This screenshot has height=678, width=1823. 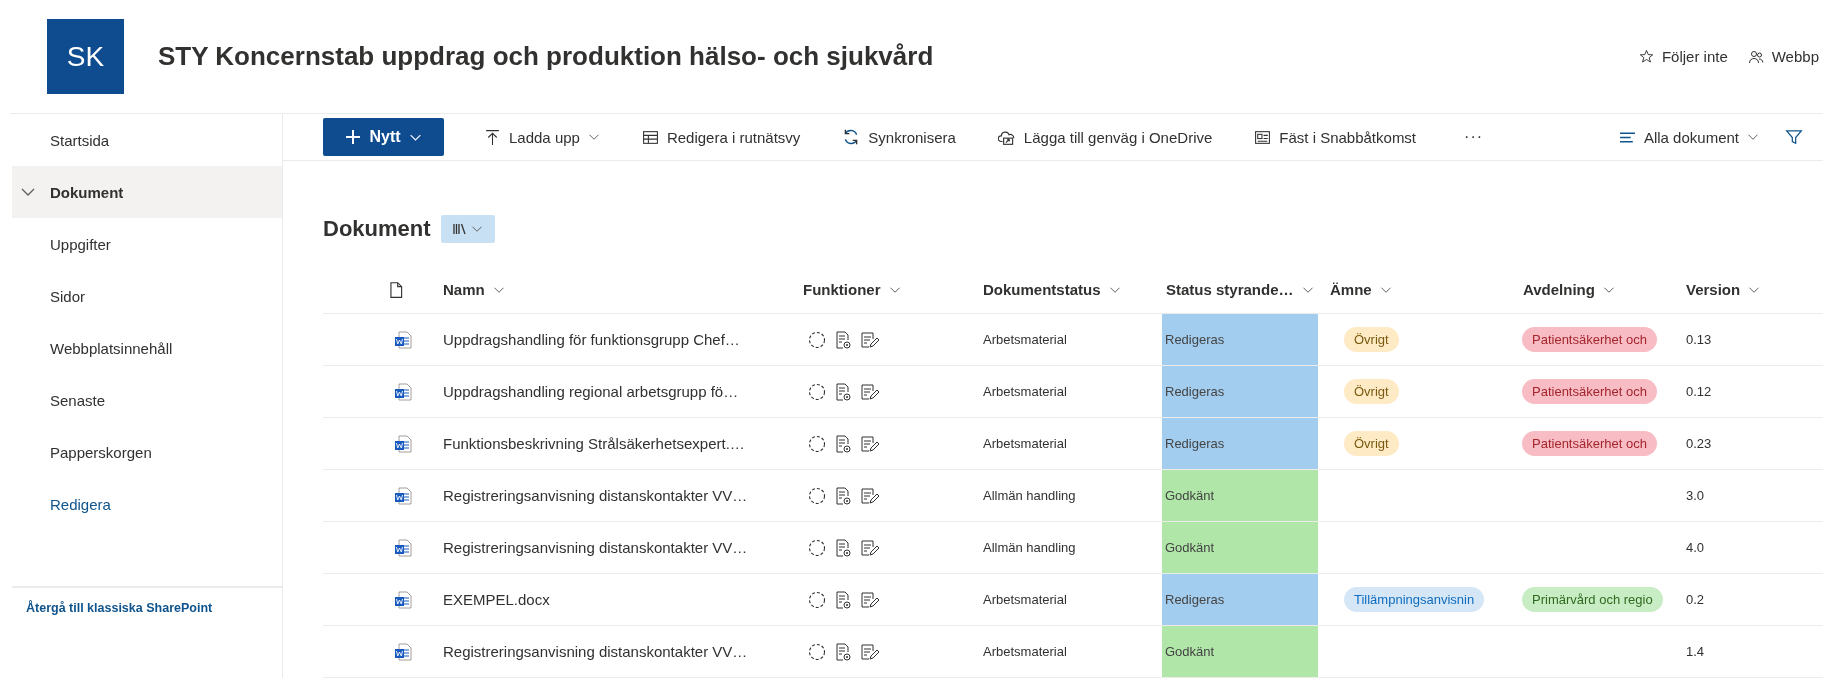 What do you see at coordinates (1105, 137) in the screenshot?
I see `toolbar-button: Lägga till genväg i OneDrive` at bounding box center [1105, 137].